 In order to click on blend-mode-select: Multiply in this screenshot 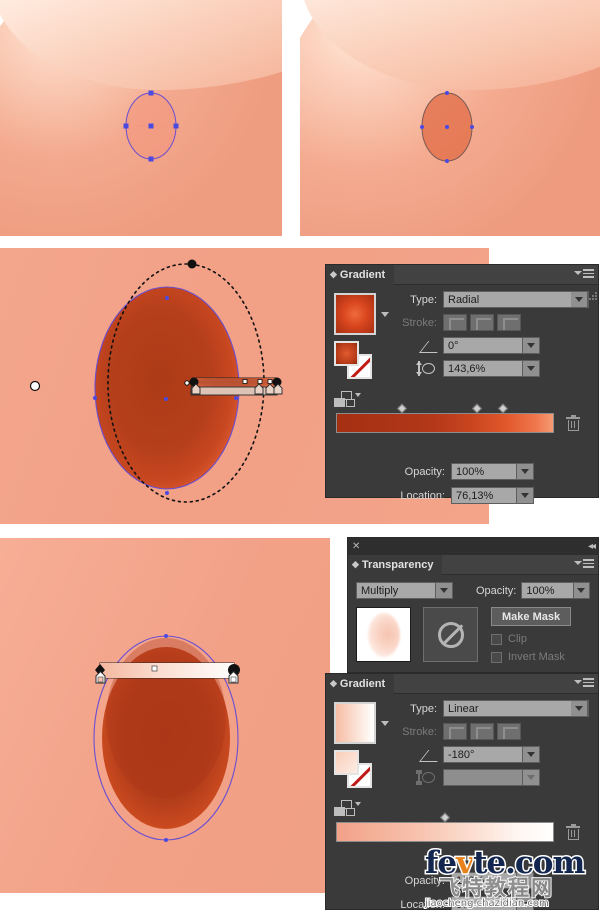, I will do `click(396, 590)`.